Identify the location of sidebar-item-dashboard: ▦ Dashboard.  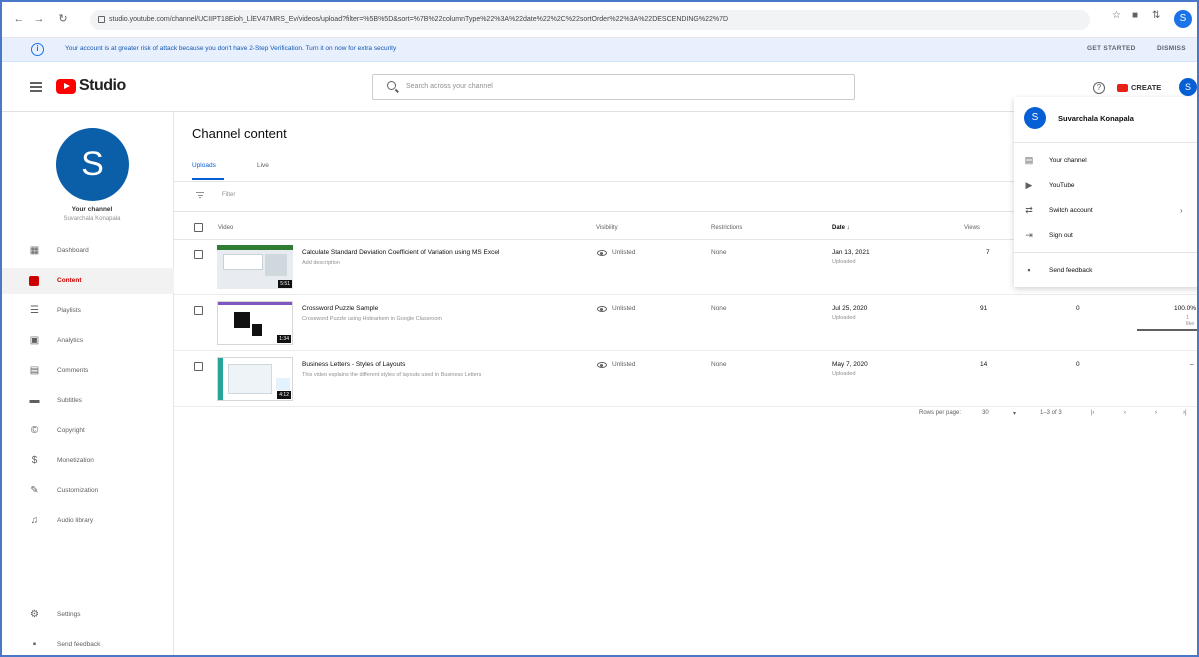
(88, 251).